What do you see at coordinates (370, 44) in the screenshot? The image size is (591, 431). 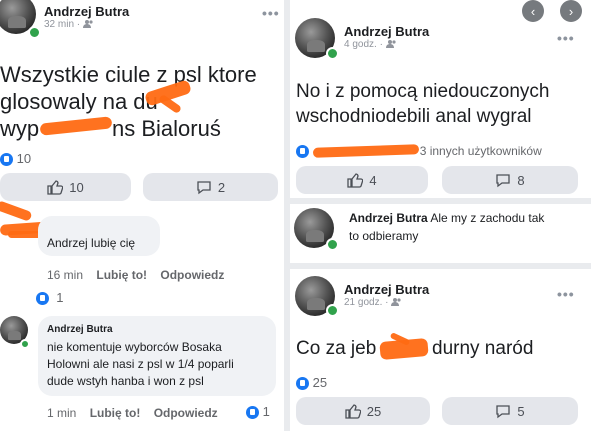 I see `post-timestamp: 4 godz. ·` at bounding box center [370, 44].